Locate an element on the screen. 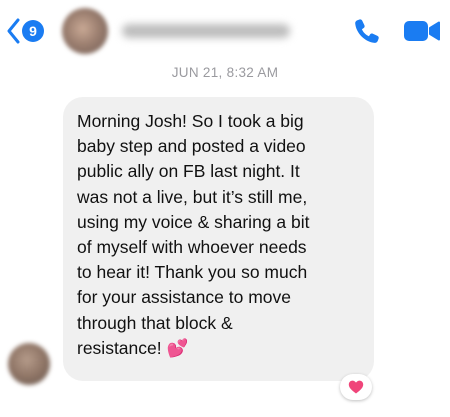  contact-name is located at coordinates (206, 31).